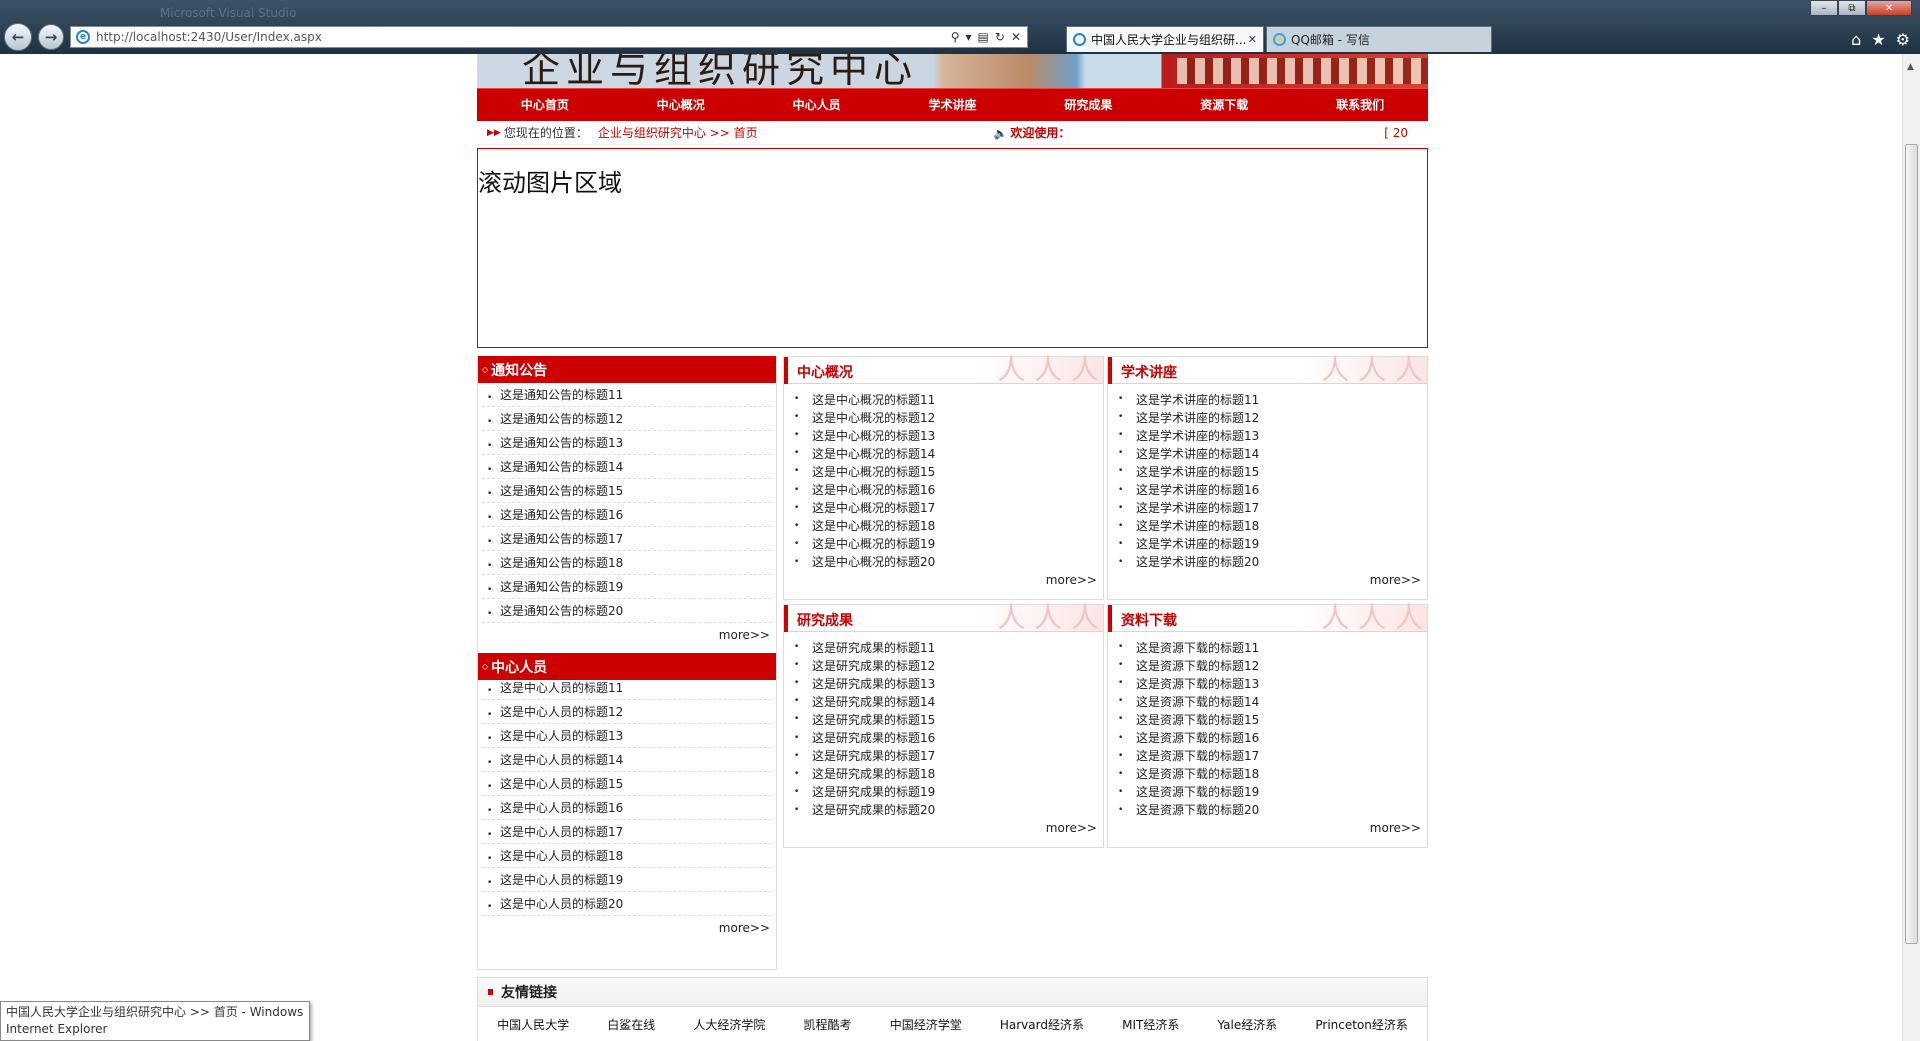  What do you see at coordinates (1267, 399) in the screenshot?
I see `list-item: • 这是学术讲座的标题11` at bounding box center [1267, 399].